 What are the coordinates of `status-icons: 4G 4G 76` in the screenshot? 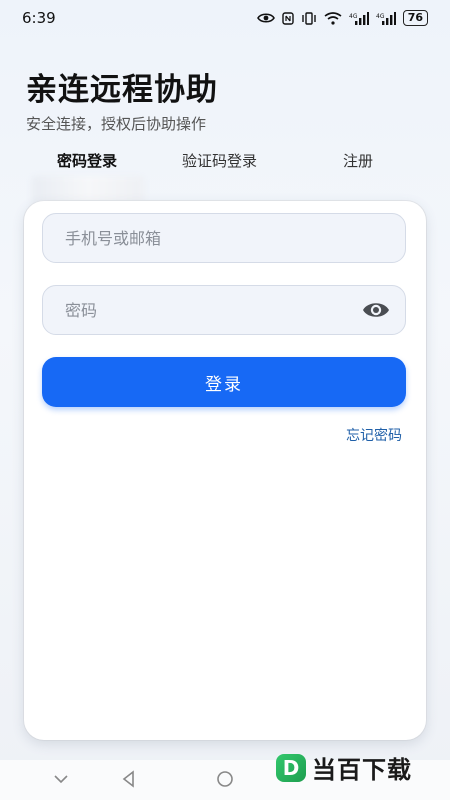 It's located at (342, 18).